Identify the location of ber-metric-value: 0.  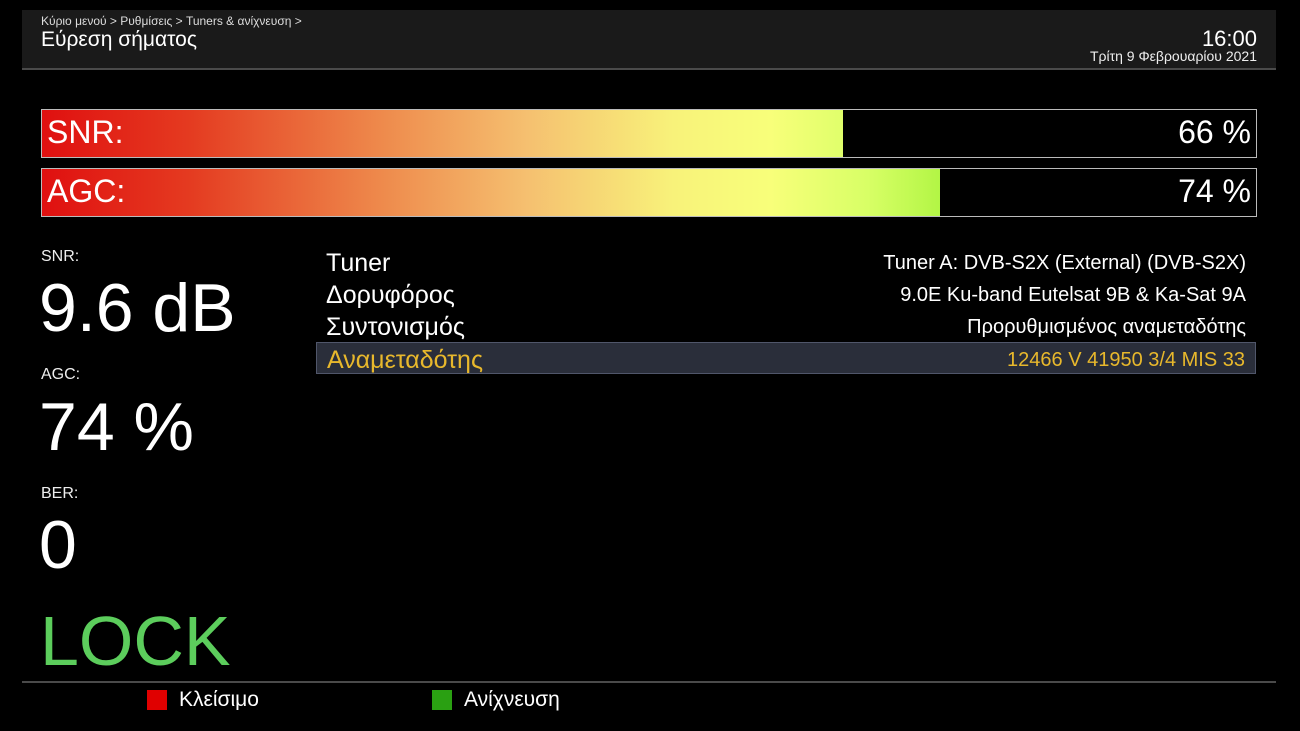
(58, 545).